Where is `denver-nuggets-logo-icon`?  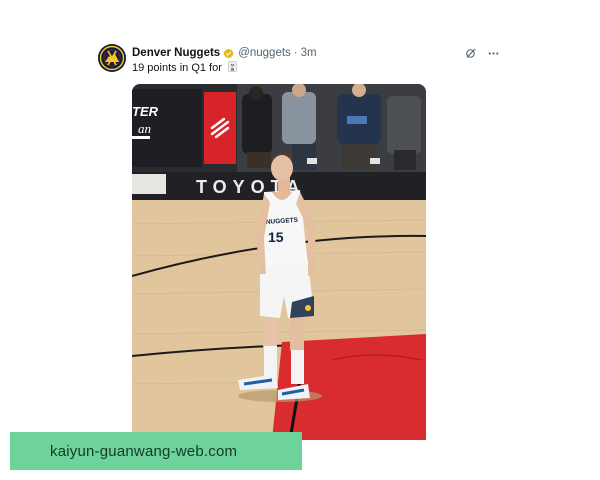
denver-nuggets-logo-icon is located at coordinates (112, 58).